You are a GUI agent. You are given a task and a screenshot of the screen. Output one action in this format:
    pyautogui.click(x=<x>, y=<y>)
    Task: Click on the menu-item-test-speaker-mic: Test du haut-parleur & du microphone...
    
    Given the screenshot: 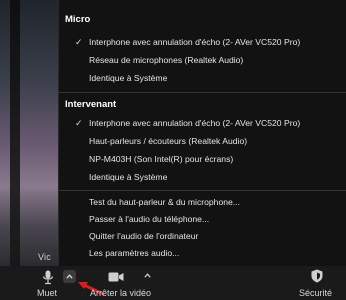 What is the action you would take?
    pyautogui.click(x=164, y=202)
    